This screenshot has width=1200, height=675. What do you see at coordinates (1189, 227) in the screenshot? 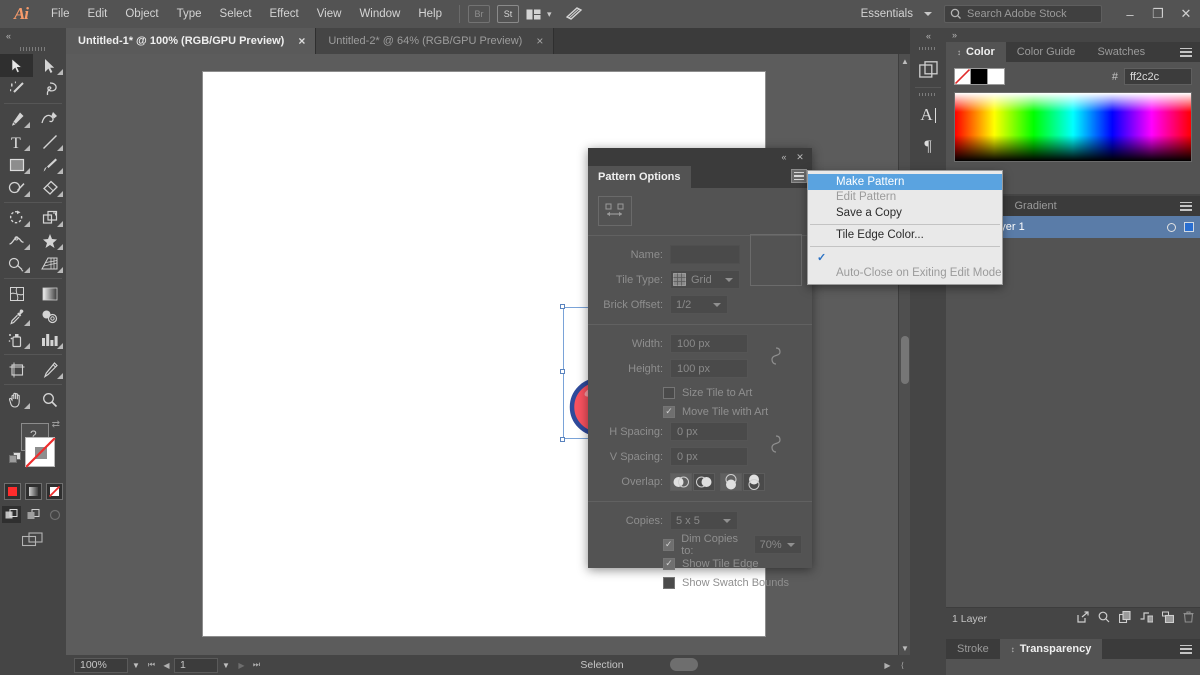
I see `layer-selection-indicator` at bounding box center [1189, 227].